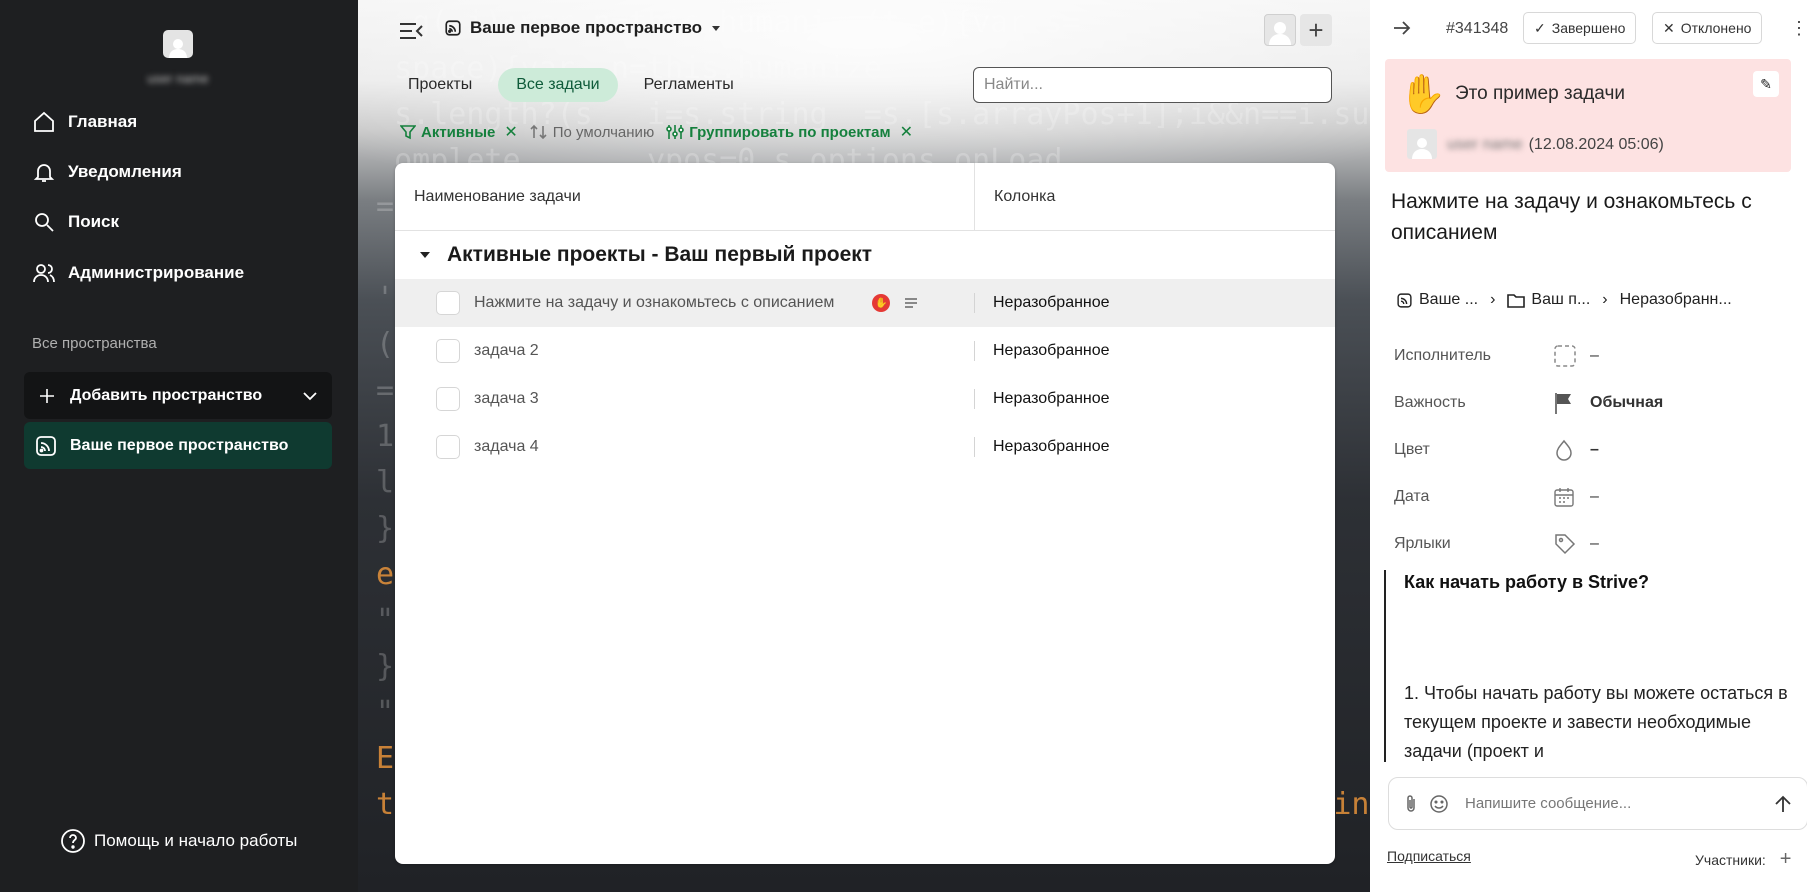  Describe the element at coordinates (44, 222) in the screenshot. I see `search-icon` at that location.